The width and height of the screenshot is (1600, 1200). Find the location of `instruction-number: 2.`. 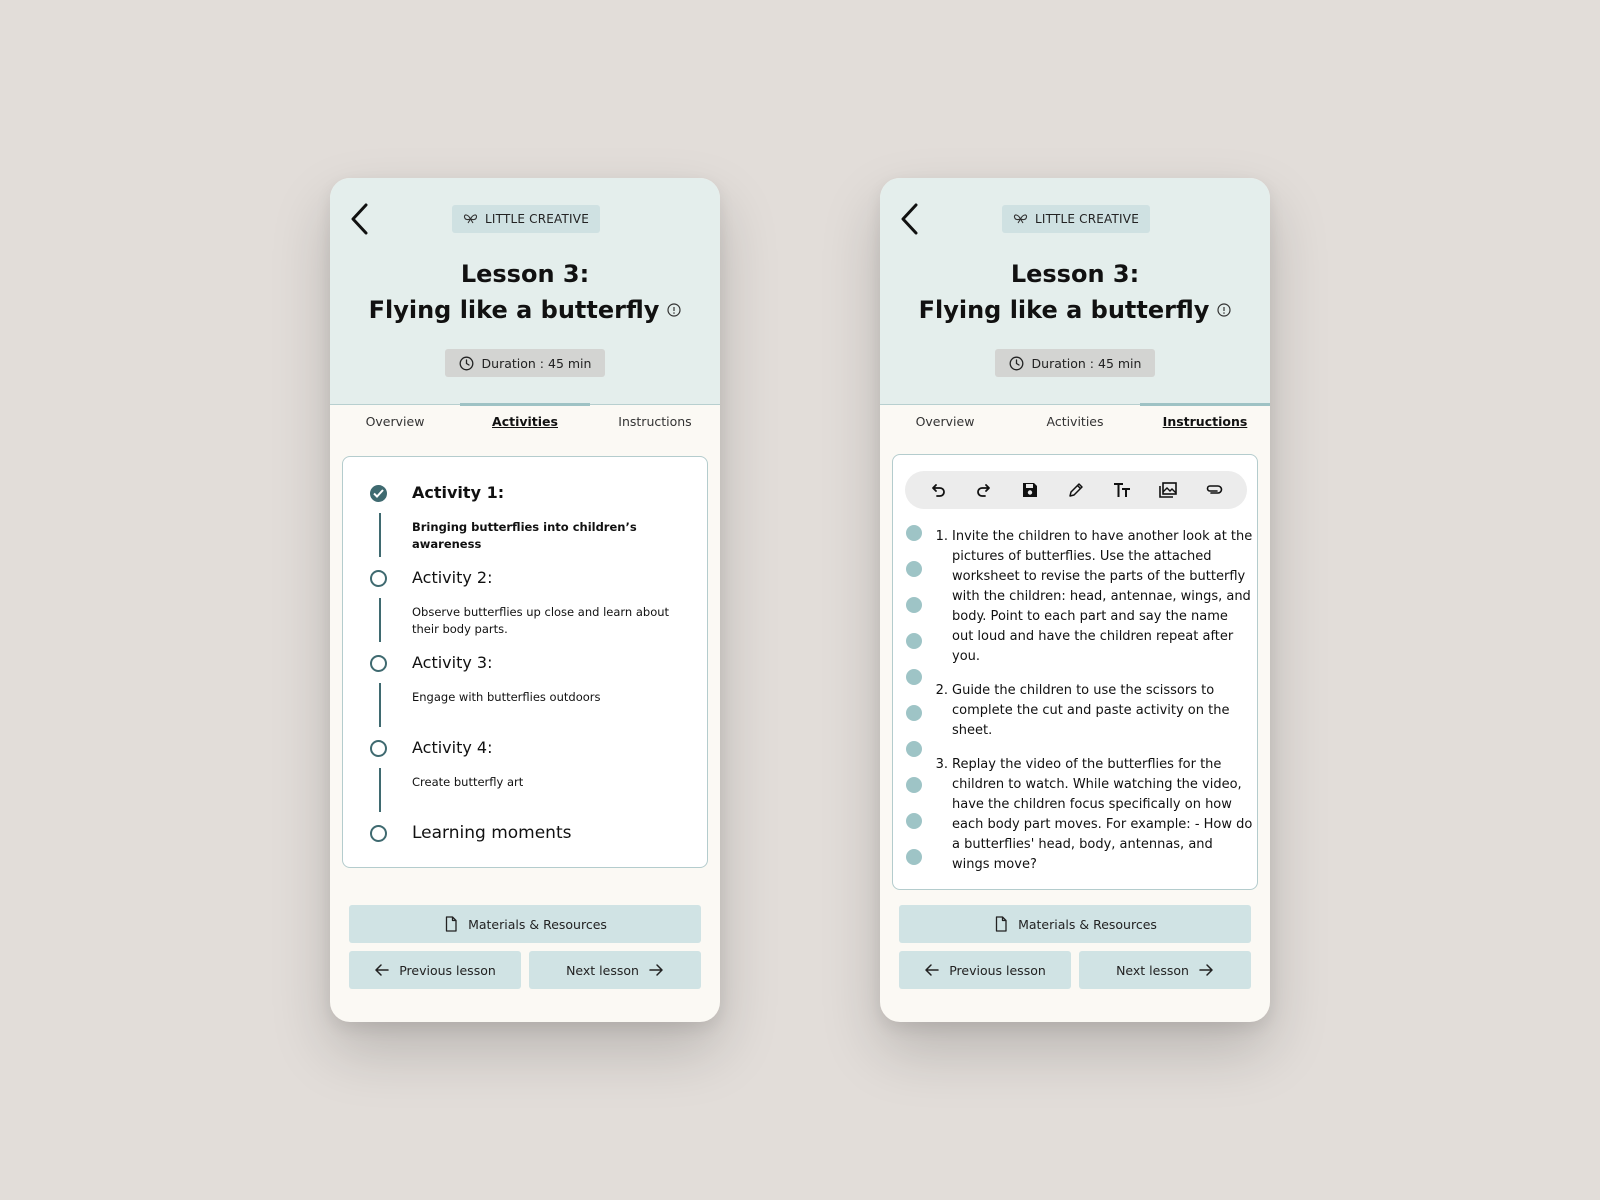

instruction-number: 2. is located at coordinates (941, 690).